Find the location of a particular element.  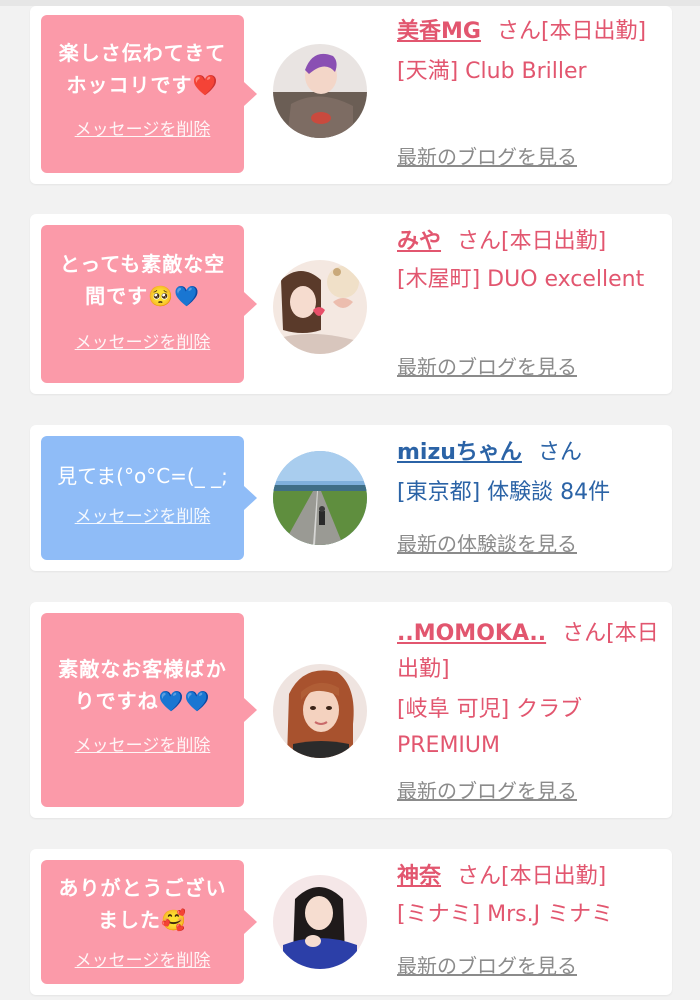

user-info: mizuちゃん さん [東京都] 体験談 84件 is located at coordinates (528, 473).